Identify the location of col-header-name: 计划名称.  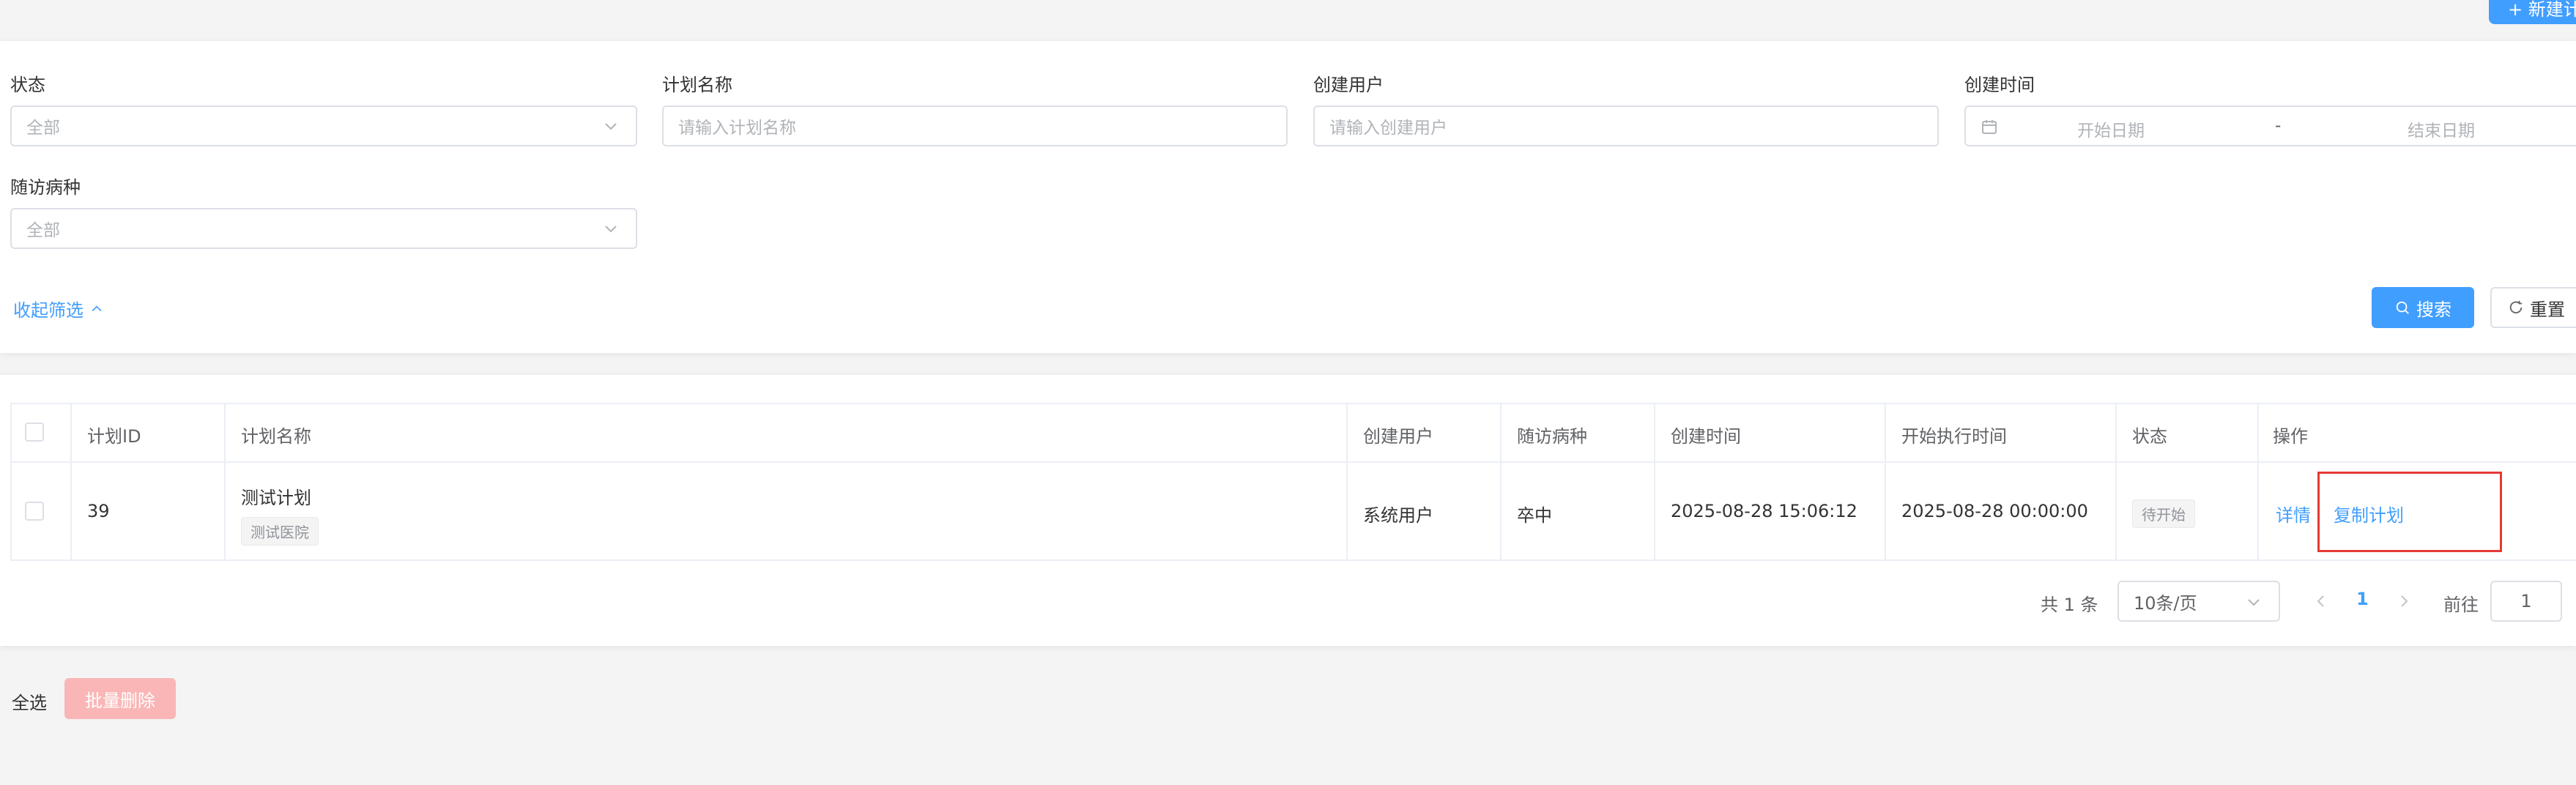
(276, 436).